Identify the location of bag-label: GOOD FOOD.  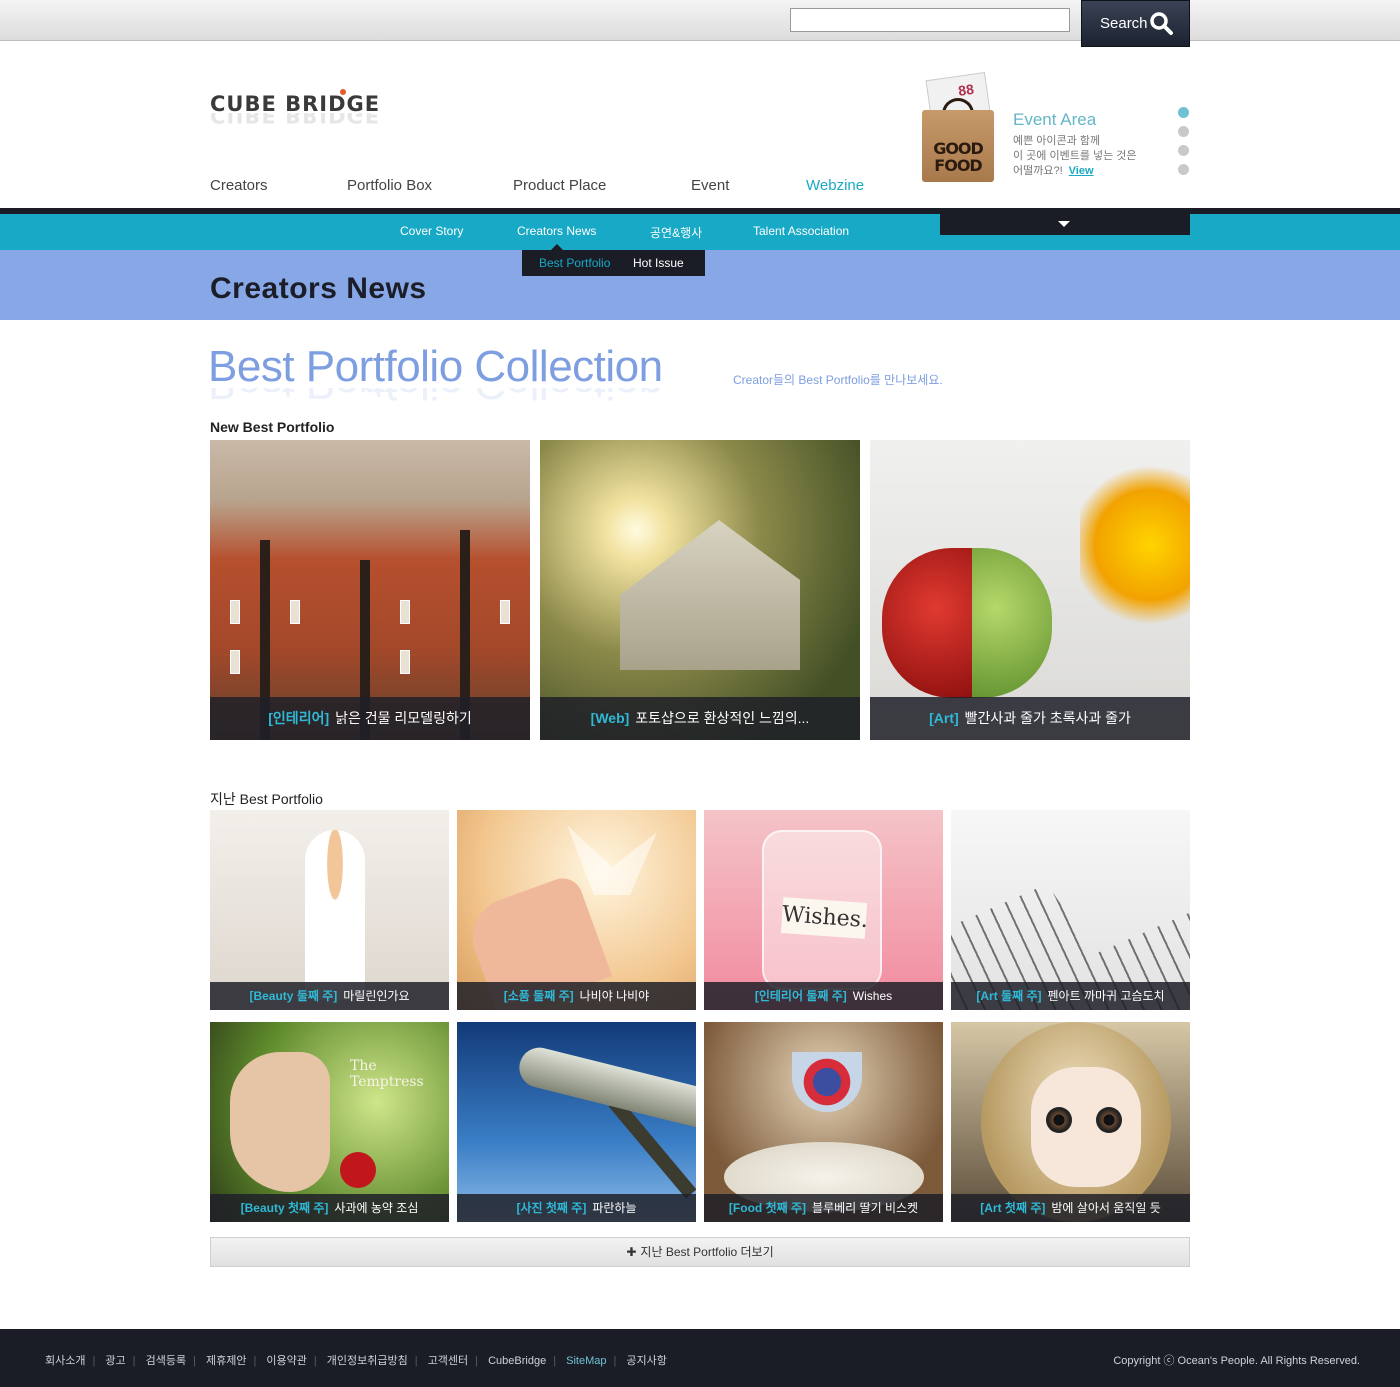
(958, 146).